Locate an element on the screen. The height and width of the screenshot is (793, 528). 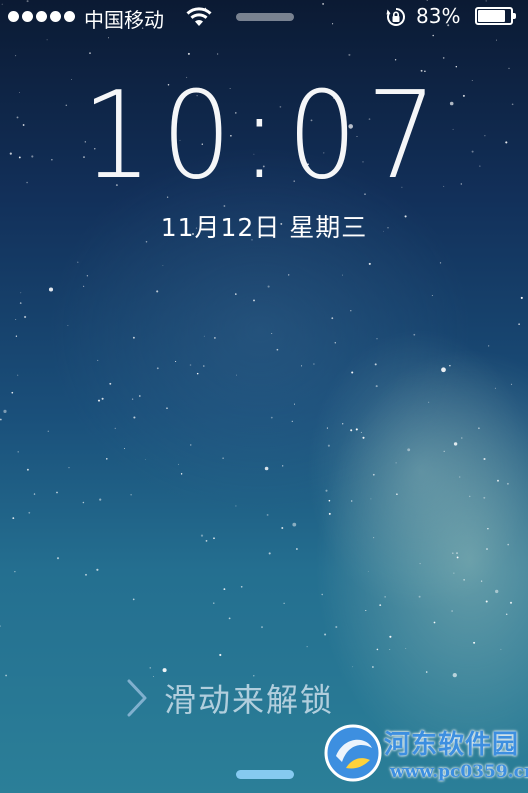
rotation-lock-icon is located at coordinates (395, 17).